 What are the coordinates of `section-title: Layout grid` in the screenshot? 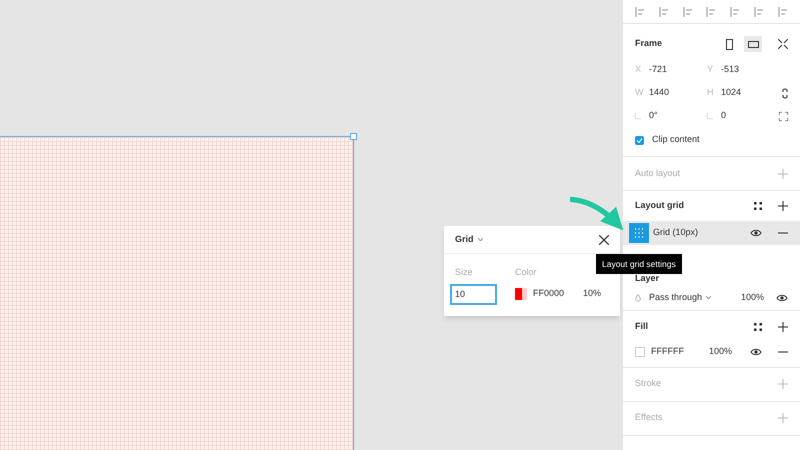 It's located at (659, 205).